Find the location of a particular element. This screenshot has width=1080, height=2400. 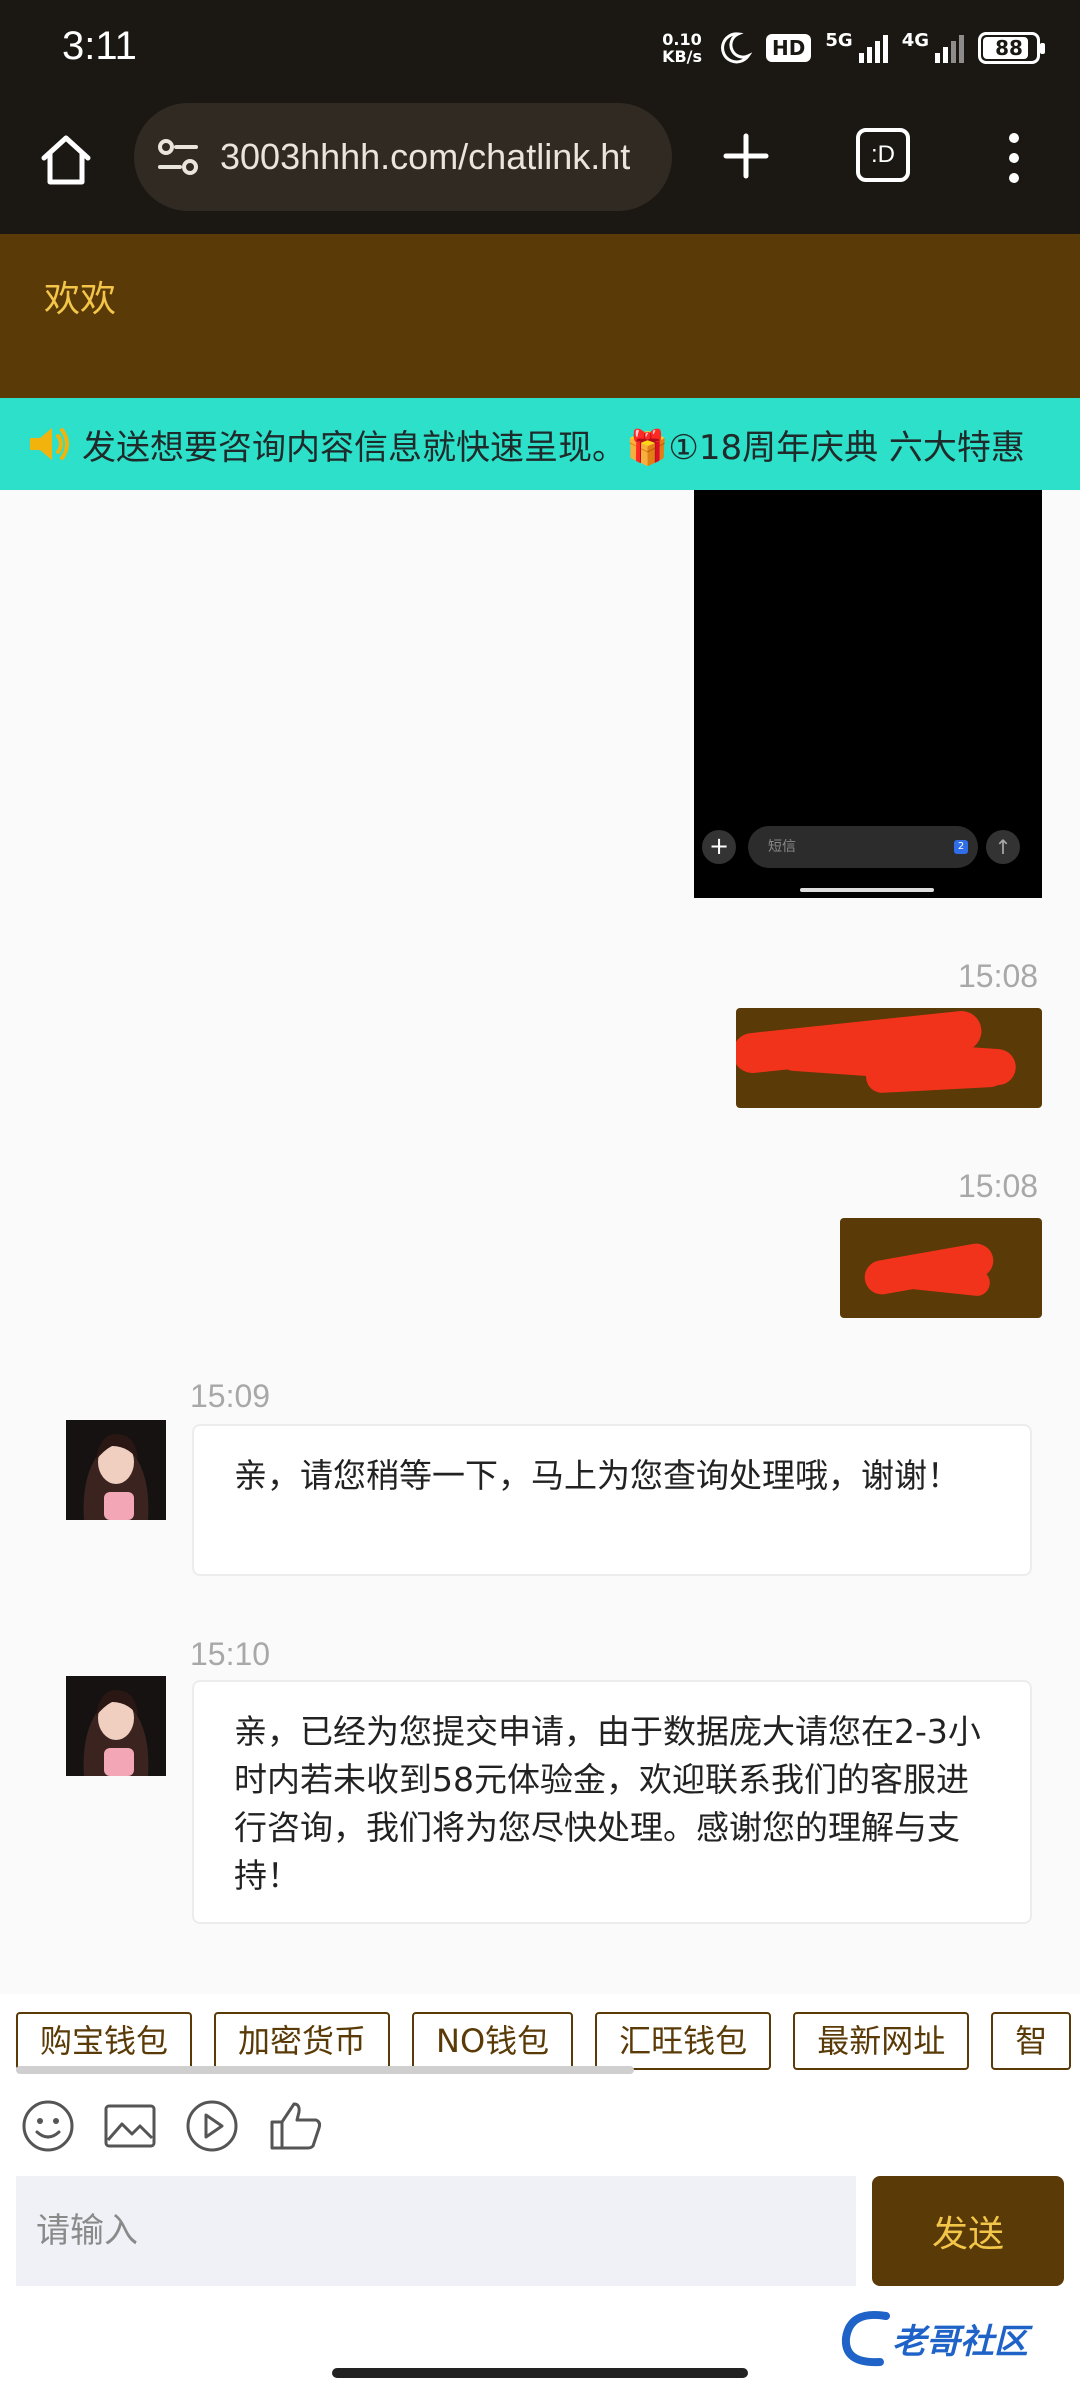

network-speed: 0.10 KB/s is located at coordinates (682, 48).